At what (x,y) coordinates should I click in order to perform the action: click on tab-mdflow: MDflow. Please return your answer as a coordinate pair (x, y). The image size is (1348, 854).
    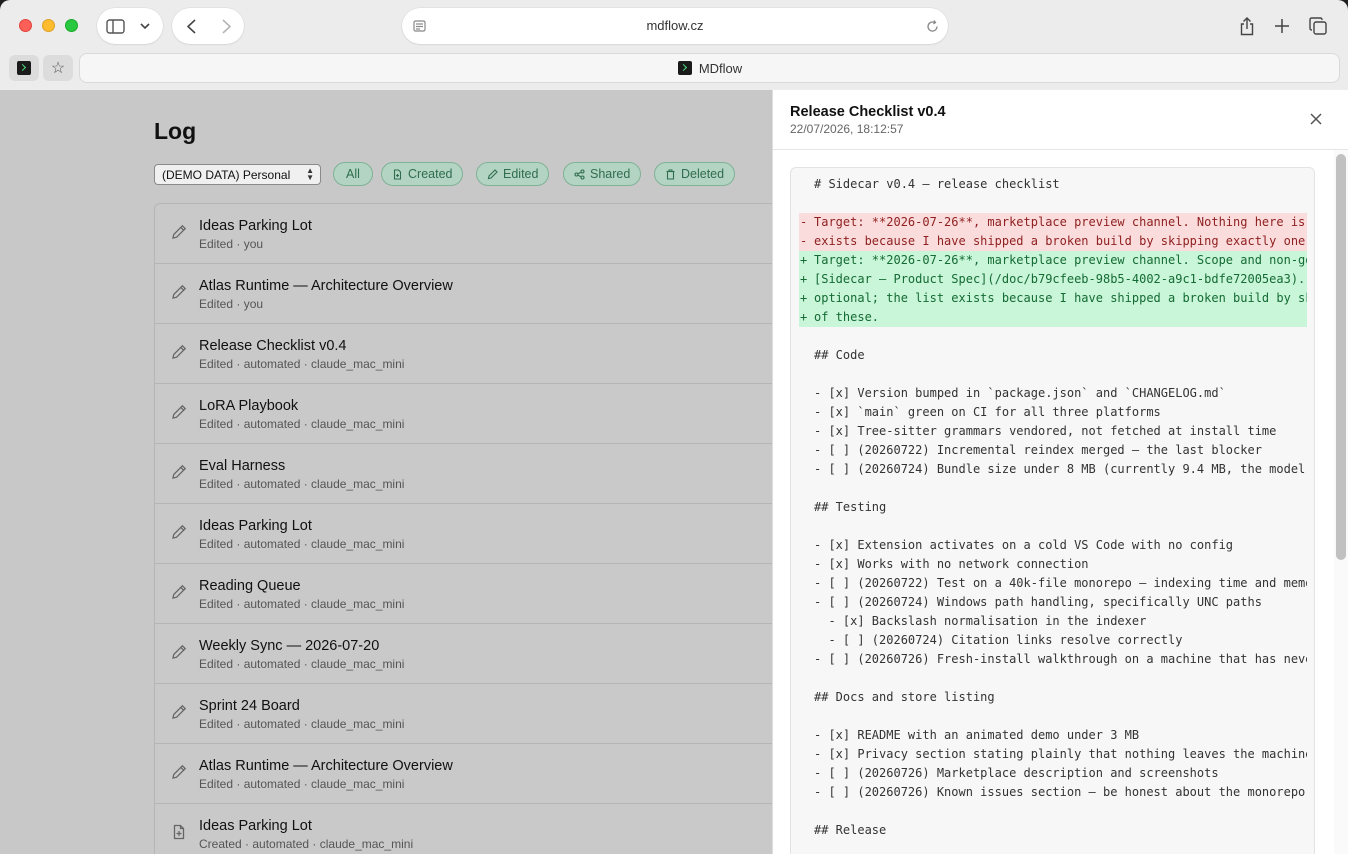
    Looking at the image, I should click on (709, 68).